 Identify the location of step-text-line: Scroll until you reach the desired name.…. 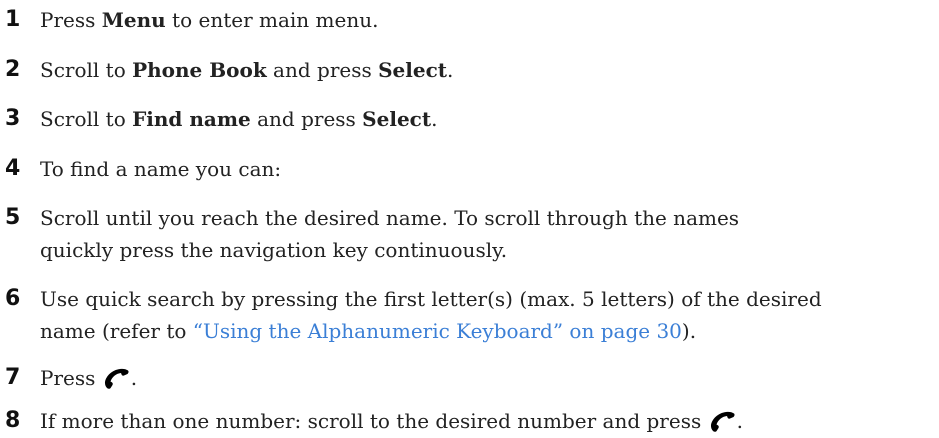
(390, 218).